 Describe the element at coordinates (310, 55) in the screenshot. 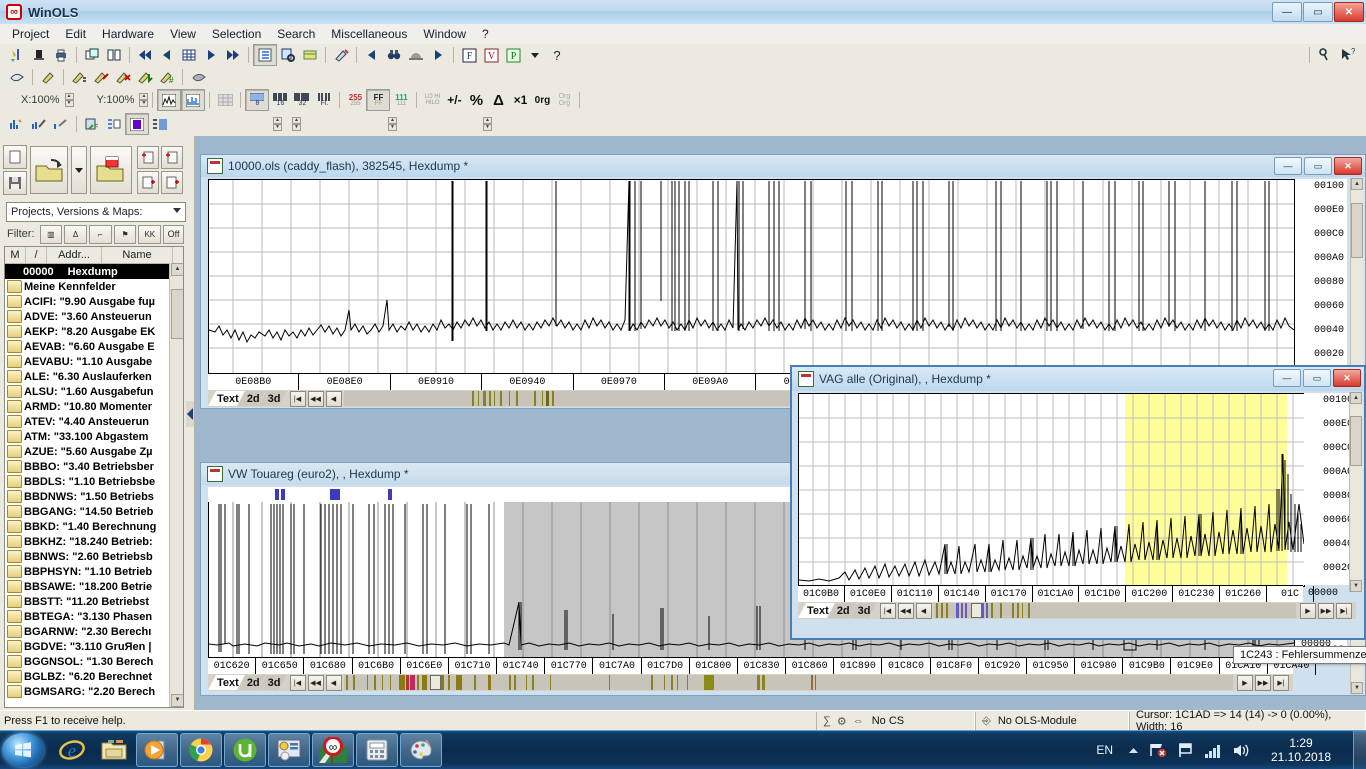

I see `archive-icon` at that location.